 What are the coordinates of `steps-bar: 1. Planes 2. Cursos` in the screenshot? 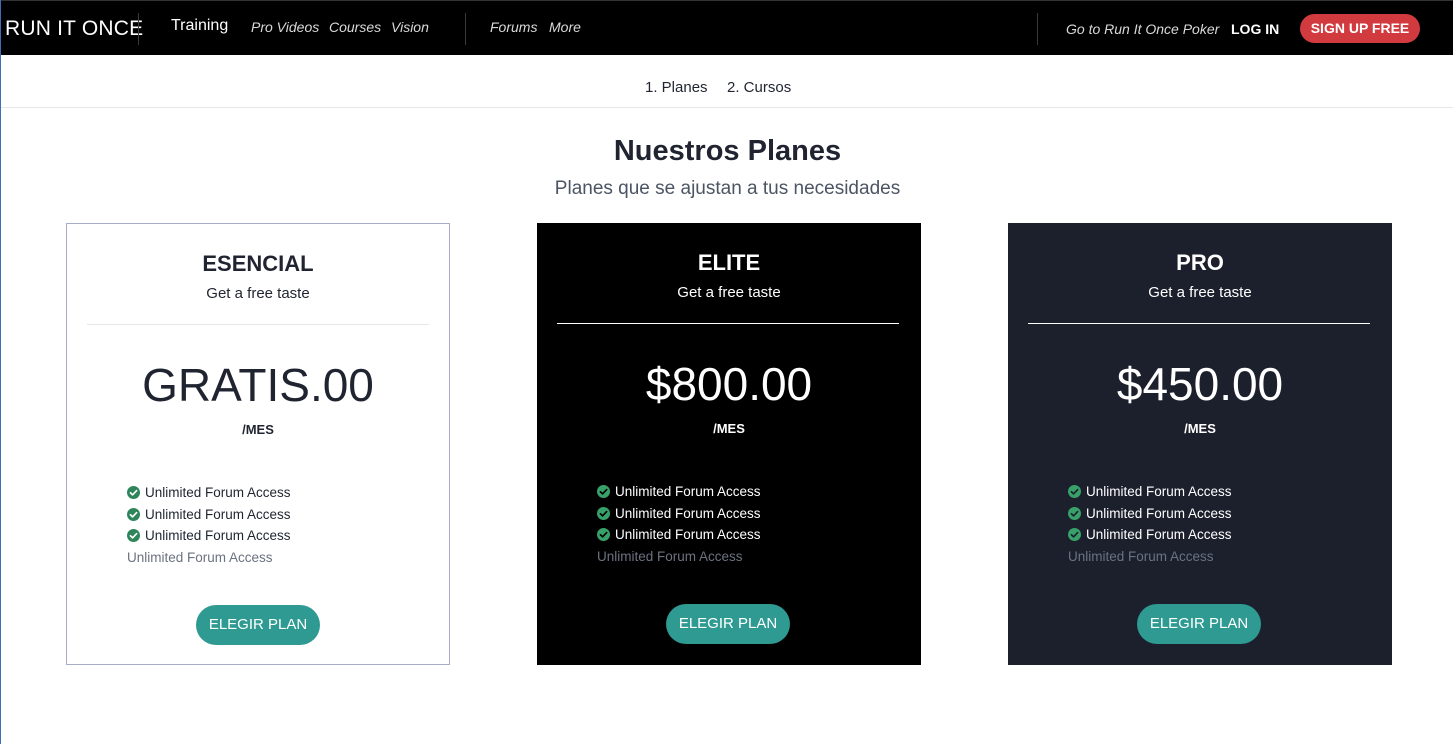 It's located at (727, 81).